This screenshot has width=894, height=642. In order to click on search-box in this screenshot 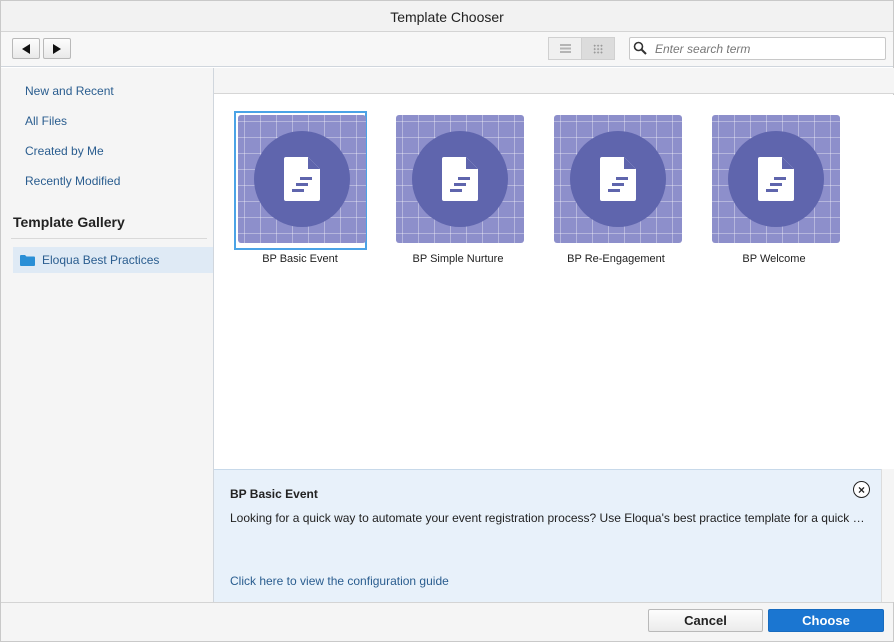, I will do `click(757, 48)`.